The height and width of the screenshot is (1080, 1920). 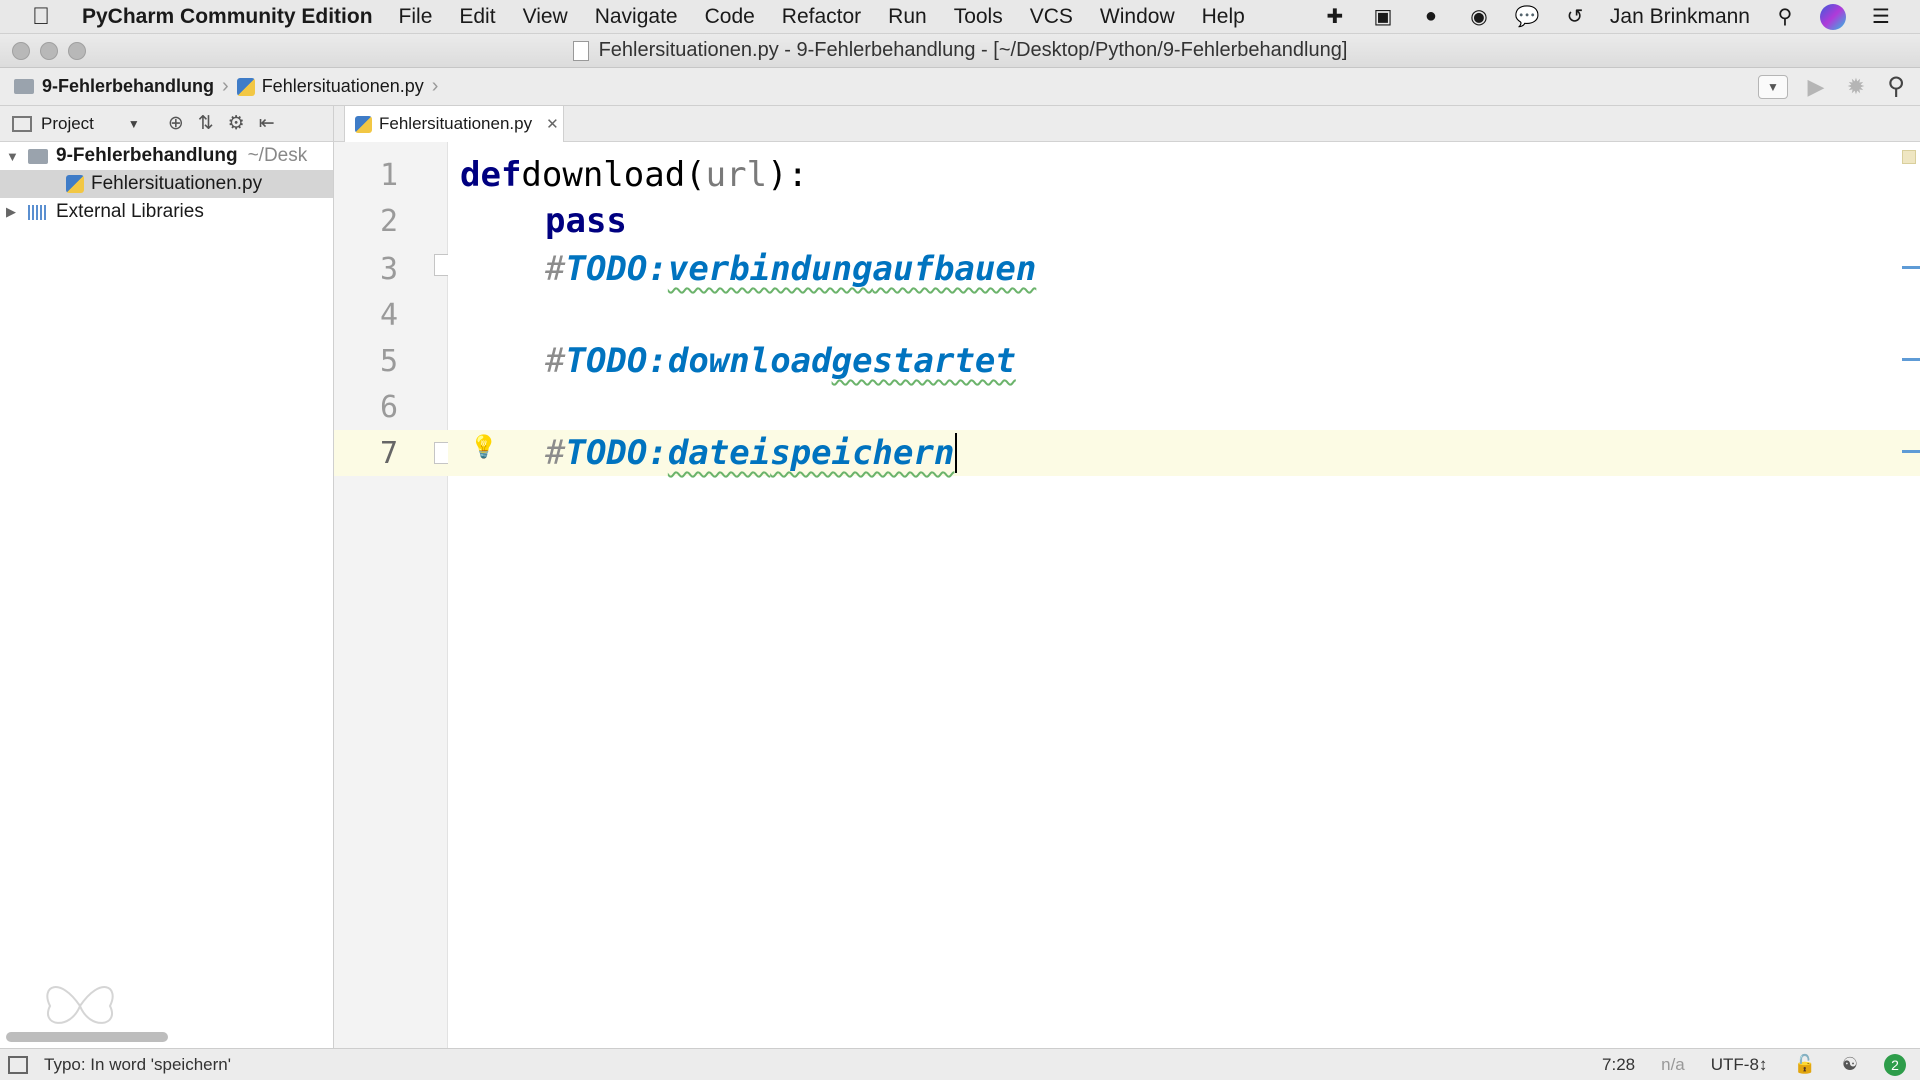 I want to click on tree-item-external-libraries: ▶ External Libraries, so click(x=166, y=212).